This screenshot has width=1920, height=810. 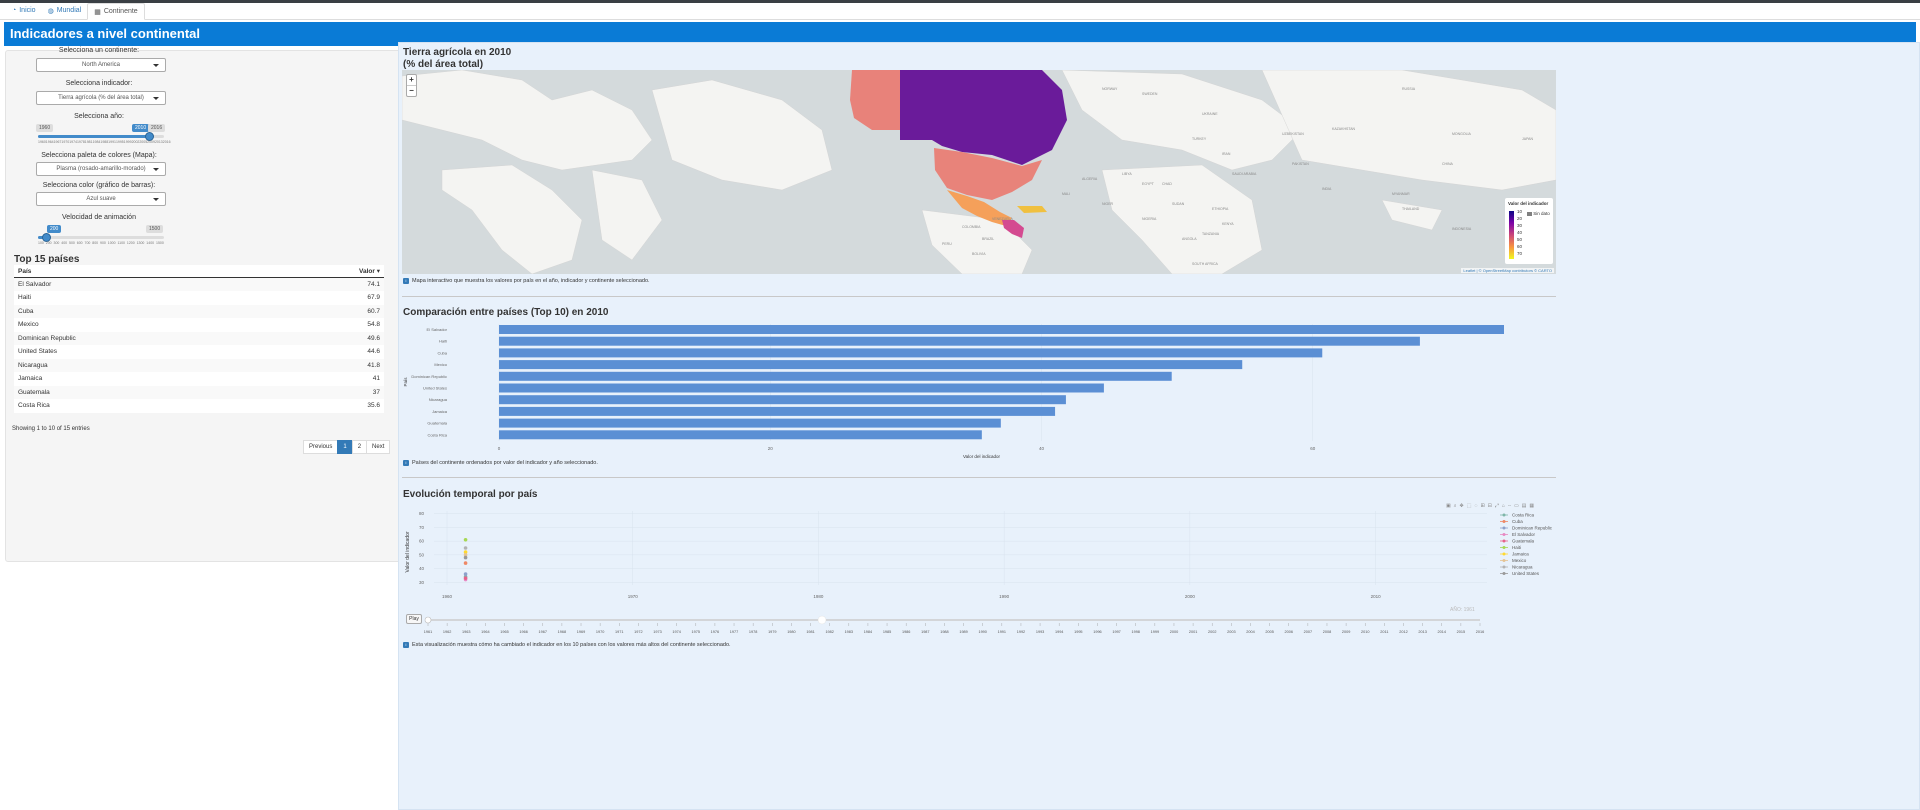 I want to click on col-value-header: Valor ▾, so click(x=327, y=271).